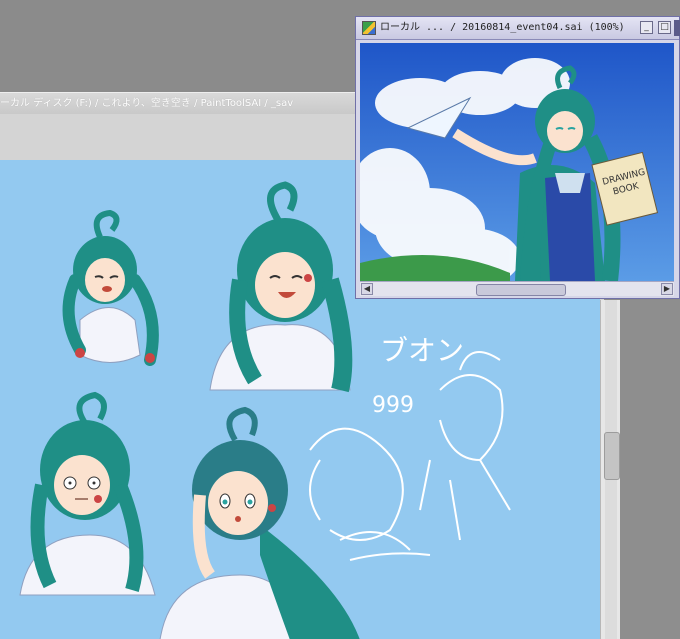 This screenshot has width=680, height=639. What do you see at coordinates (664, 27) in the screenshot?
I see `maximize-button: □` at bounding box center [664, 27].